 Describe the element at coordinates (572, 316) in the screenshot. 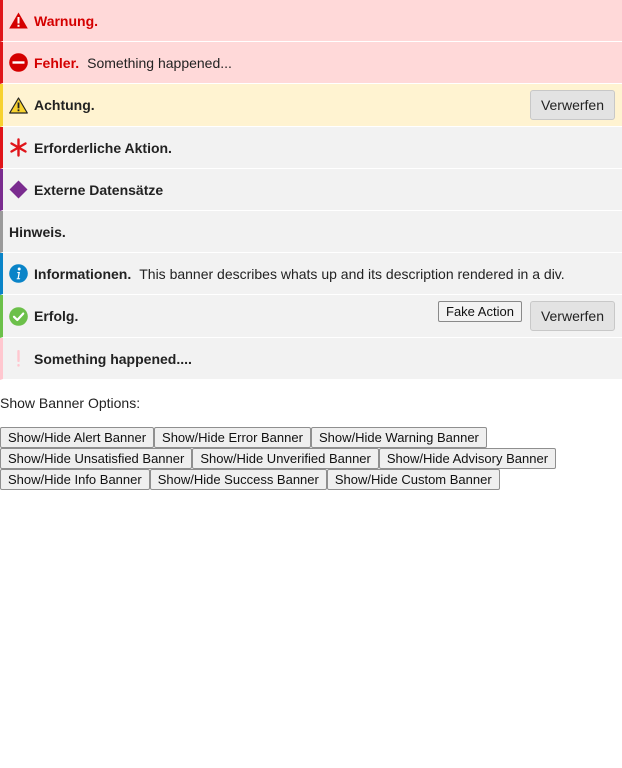

I see `success-dismiss-button: Verwerfen` at that location.